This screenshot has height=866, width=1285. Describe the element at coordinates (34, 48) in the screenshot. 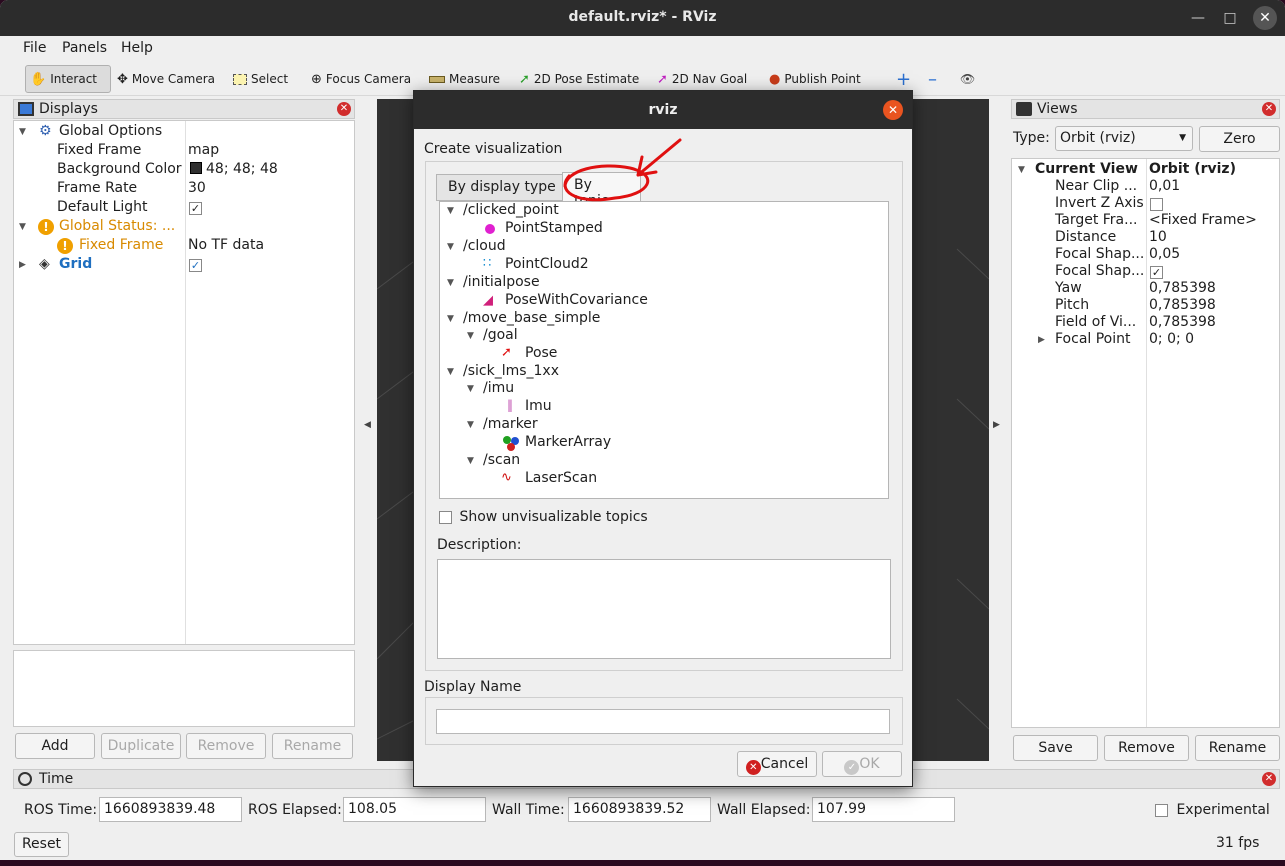

I see `menu-file: File` at that location.